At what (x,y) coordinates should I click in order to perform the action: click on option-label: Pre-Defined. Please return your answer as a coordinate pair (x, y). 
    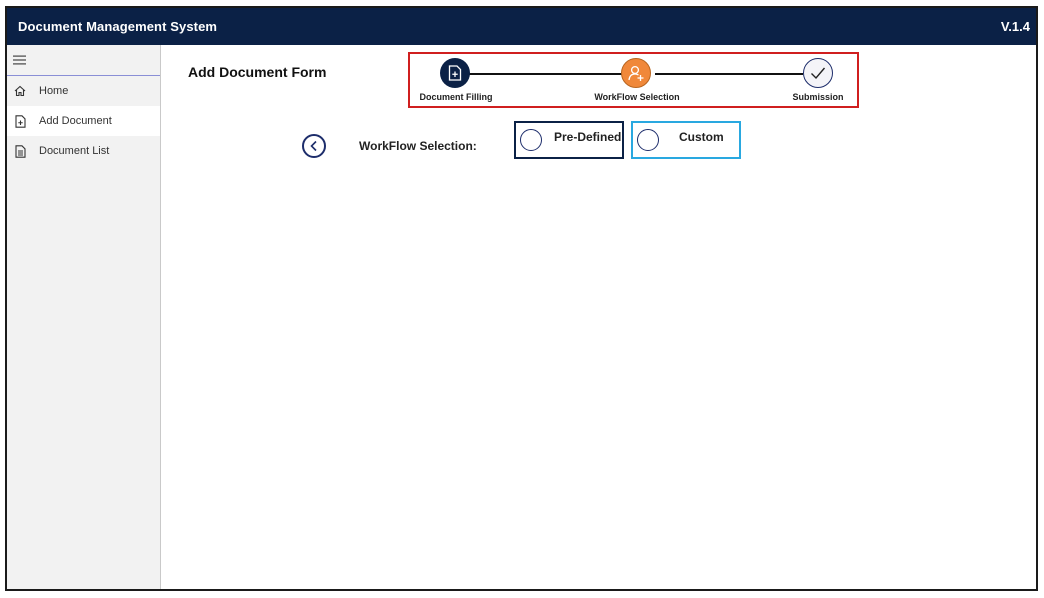
    Looking at the image, I should click on (588, 137).